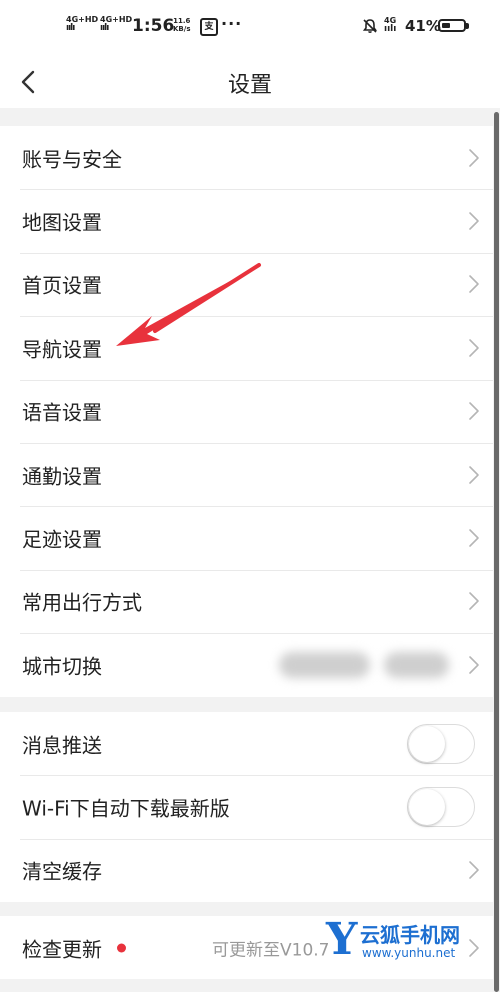 The height and width of the screenshot is (992, 500). Describe the element at coordinates (116, 24) in the screenshot. I see `signal-2-icon: 4G+HD ıılı` at that location.